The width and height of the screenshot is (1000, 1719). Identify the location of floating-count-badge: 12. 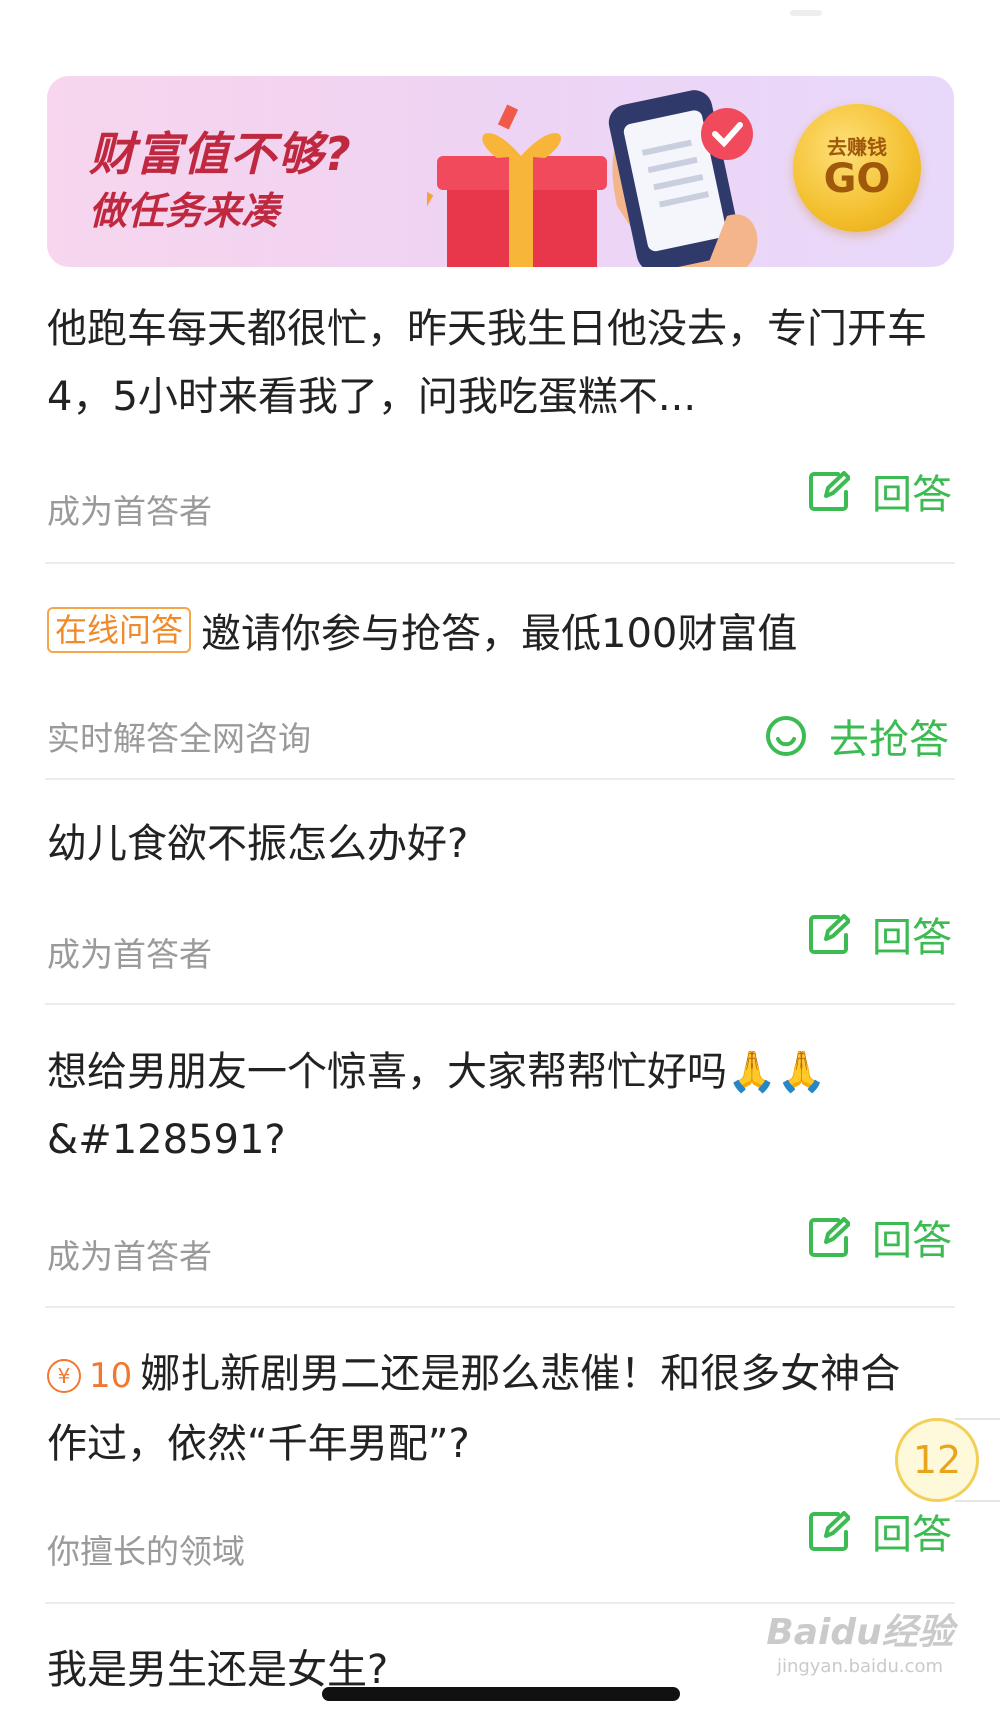
(937, 1460).